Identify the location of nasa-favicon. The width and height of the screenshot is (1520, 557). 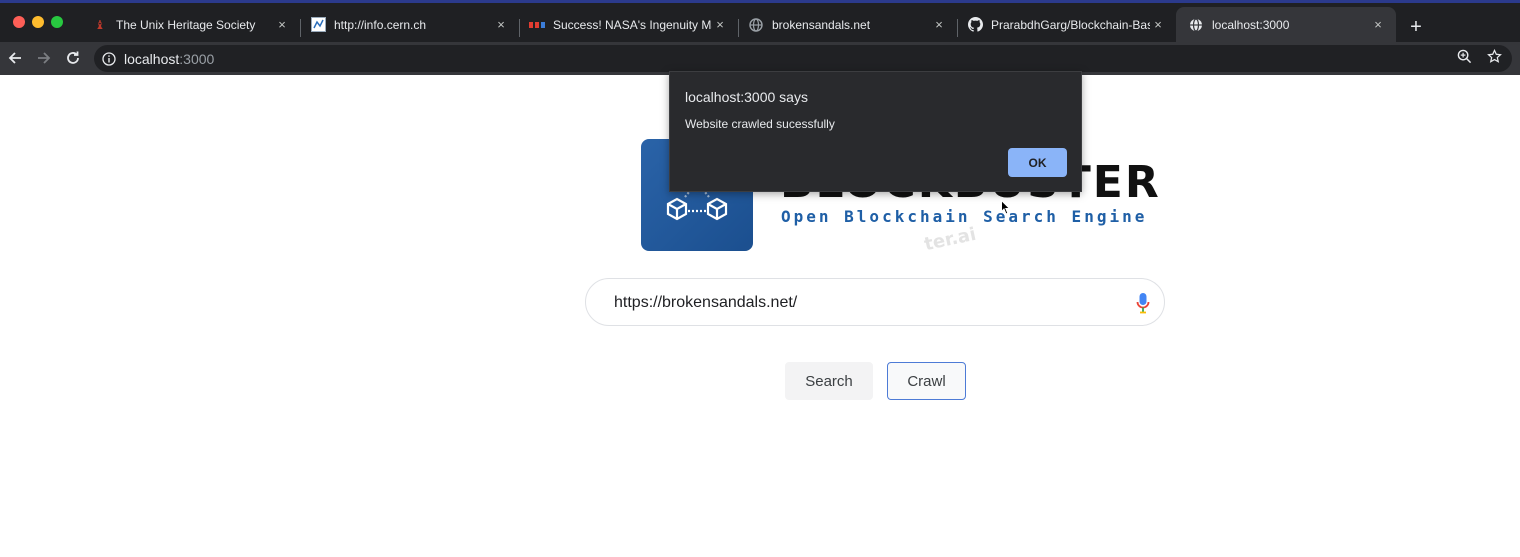
(537, 25).